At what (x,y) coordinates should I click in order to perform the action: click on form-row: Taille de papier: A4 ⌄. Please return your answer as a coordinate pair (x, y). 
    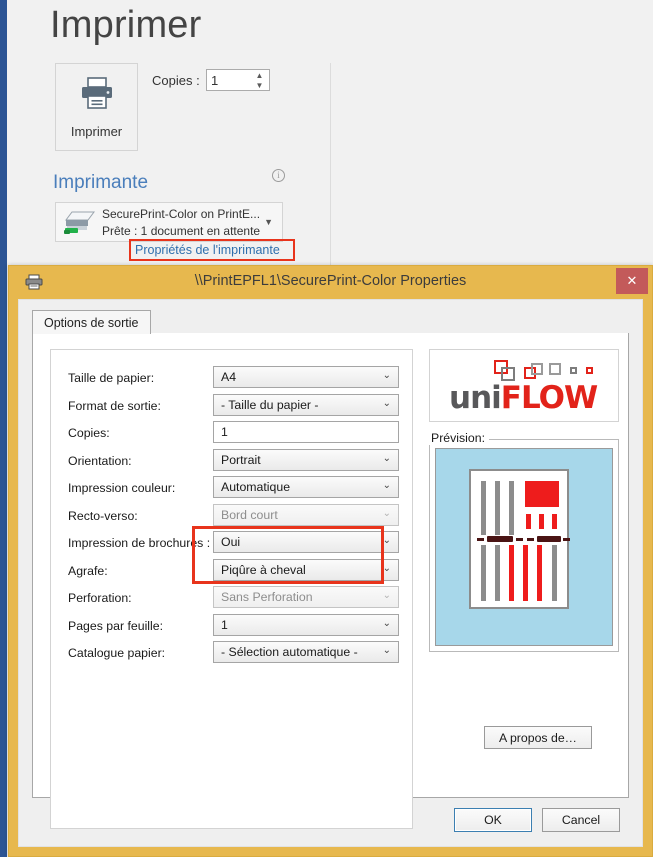
    Looking at the image, I should click on (231, 379).